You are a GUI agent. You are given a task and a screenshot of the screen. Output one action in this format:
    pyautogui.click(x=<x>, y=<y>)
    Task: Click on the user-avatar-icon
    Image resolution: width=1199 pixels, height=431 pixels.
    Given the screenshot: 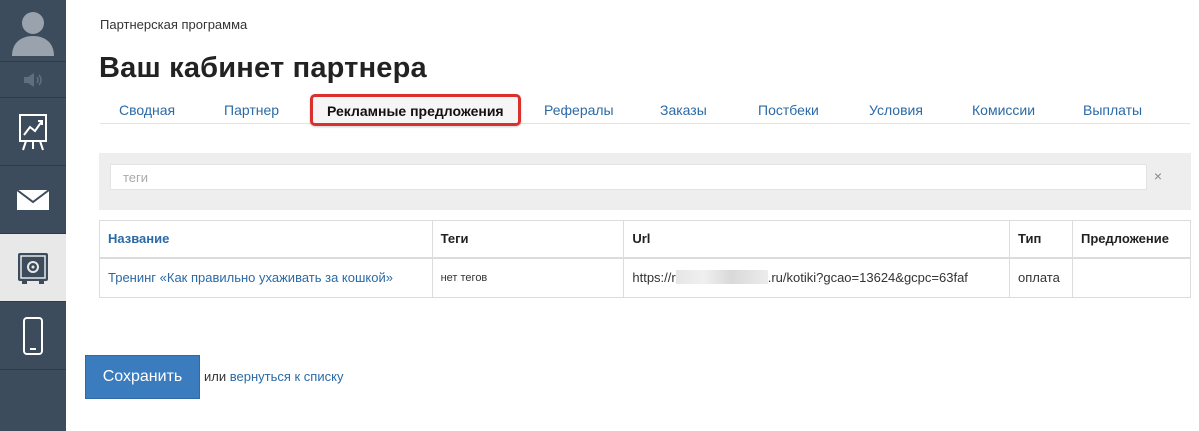 What is the action you would take?
    pyautogui.click(x=33, y=33)
    